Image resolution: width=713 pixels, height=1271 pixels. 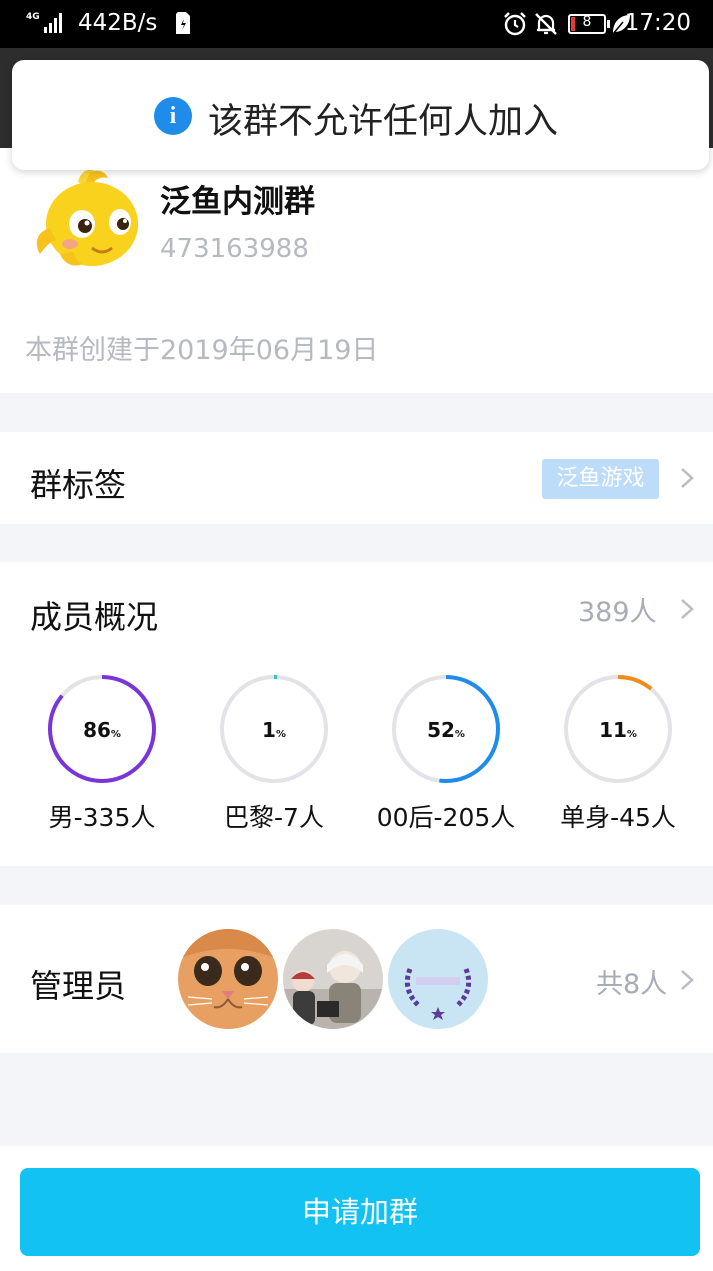 I want to click on member-stat-gender: 86% 男-335人, so click(x=102, y=753).